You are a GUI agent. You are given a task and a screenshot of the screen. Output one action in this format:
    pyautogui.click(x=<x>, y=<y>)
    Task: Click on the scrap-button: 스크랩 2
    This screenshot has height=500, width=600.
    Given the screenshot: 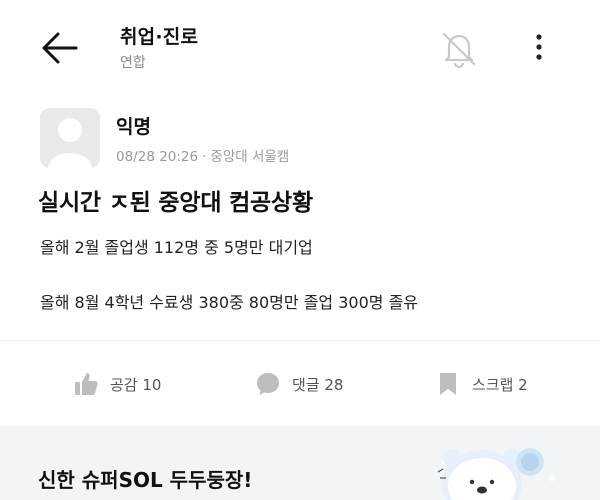 What is the action you would take?
    pyautogui.click(x=481, y=384)
    